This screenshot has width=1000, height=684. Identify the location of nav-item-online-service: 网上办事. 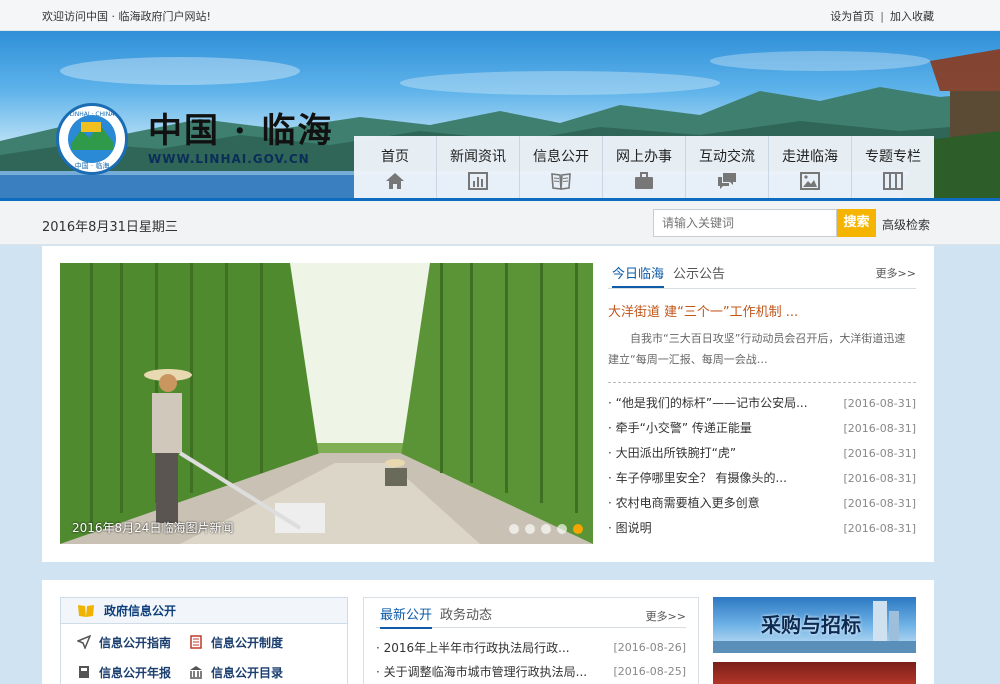
(643, 167).